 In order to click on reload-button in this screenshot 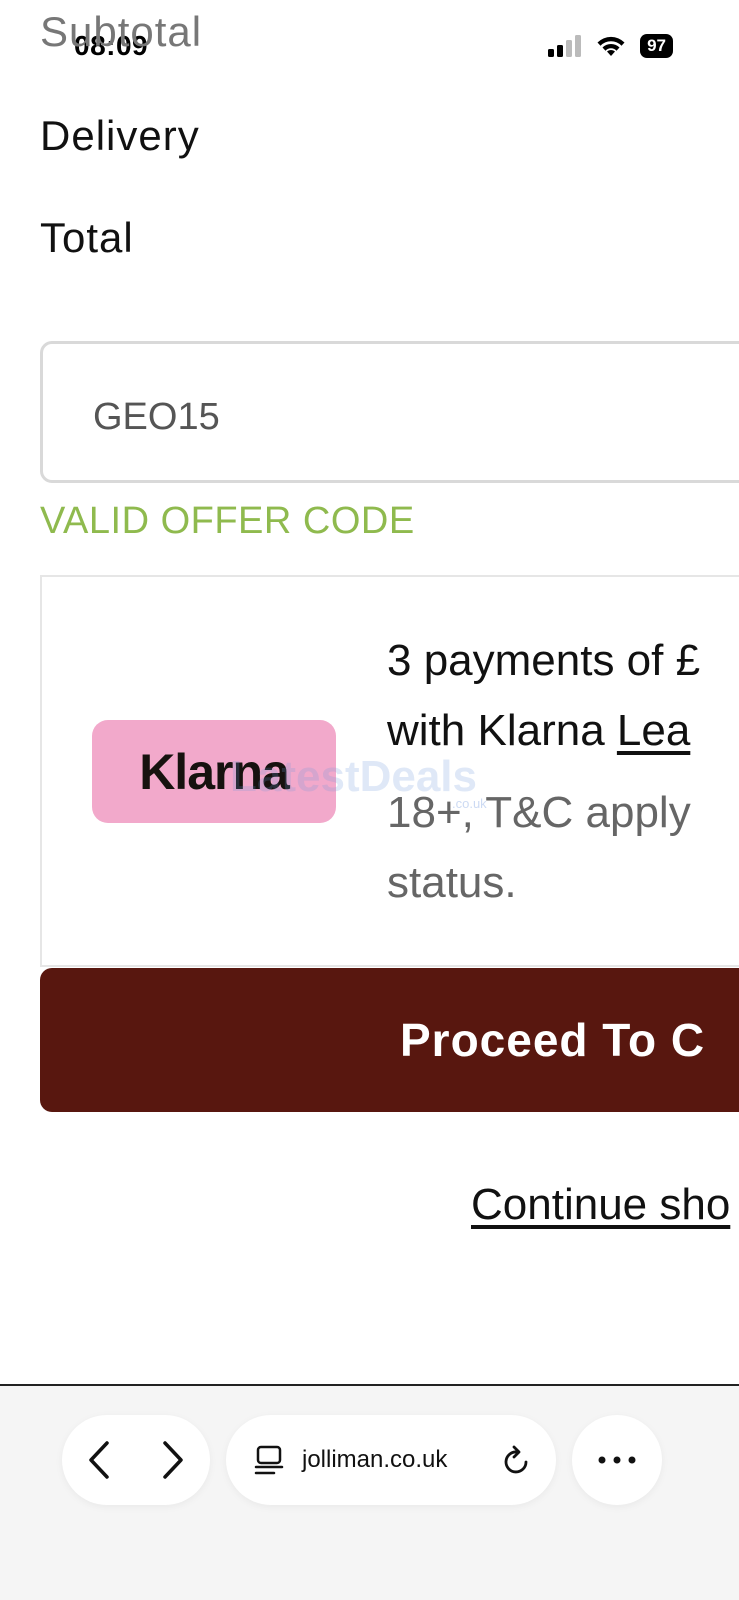, I will do `click(517, 1460)`.